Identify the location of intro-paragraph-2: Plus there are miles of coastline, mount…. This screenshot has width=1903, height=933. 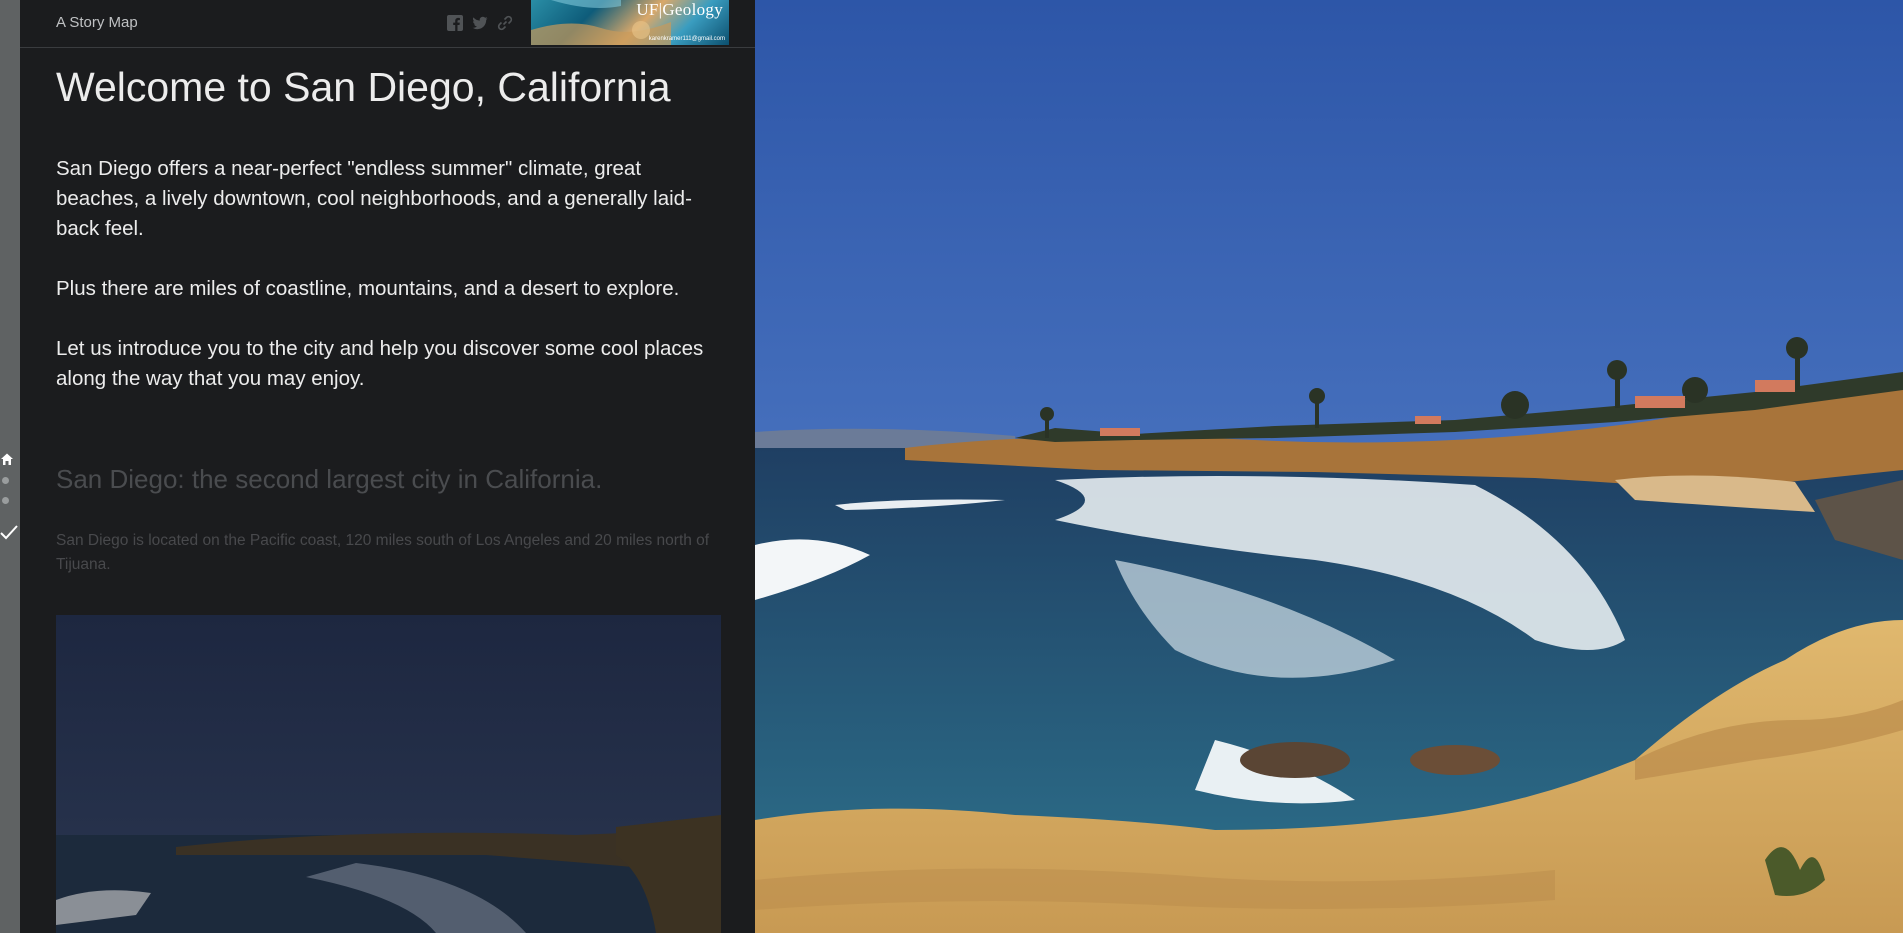
(368, 288).